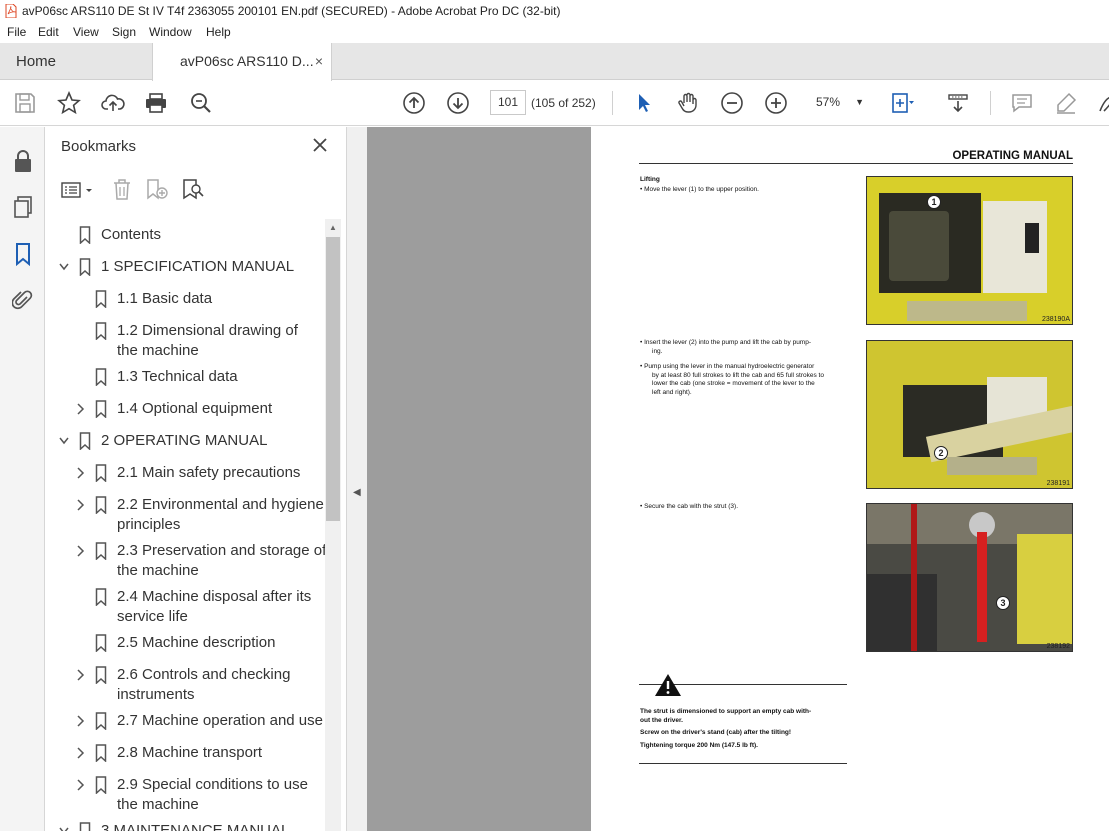 The image size is (1109, 831). What do you see at coordinates (156, 103) in the screenshot?
I see `print-icon` at bounding box center [156, 103].